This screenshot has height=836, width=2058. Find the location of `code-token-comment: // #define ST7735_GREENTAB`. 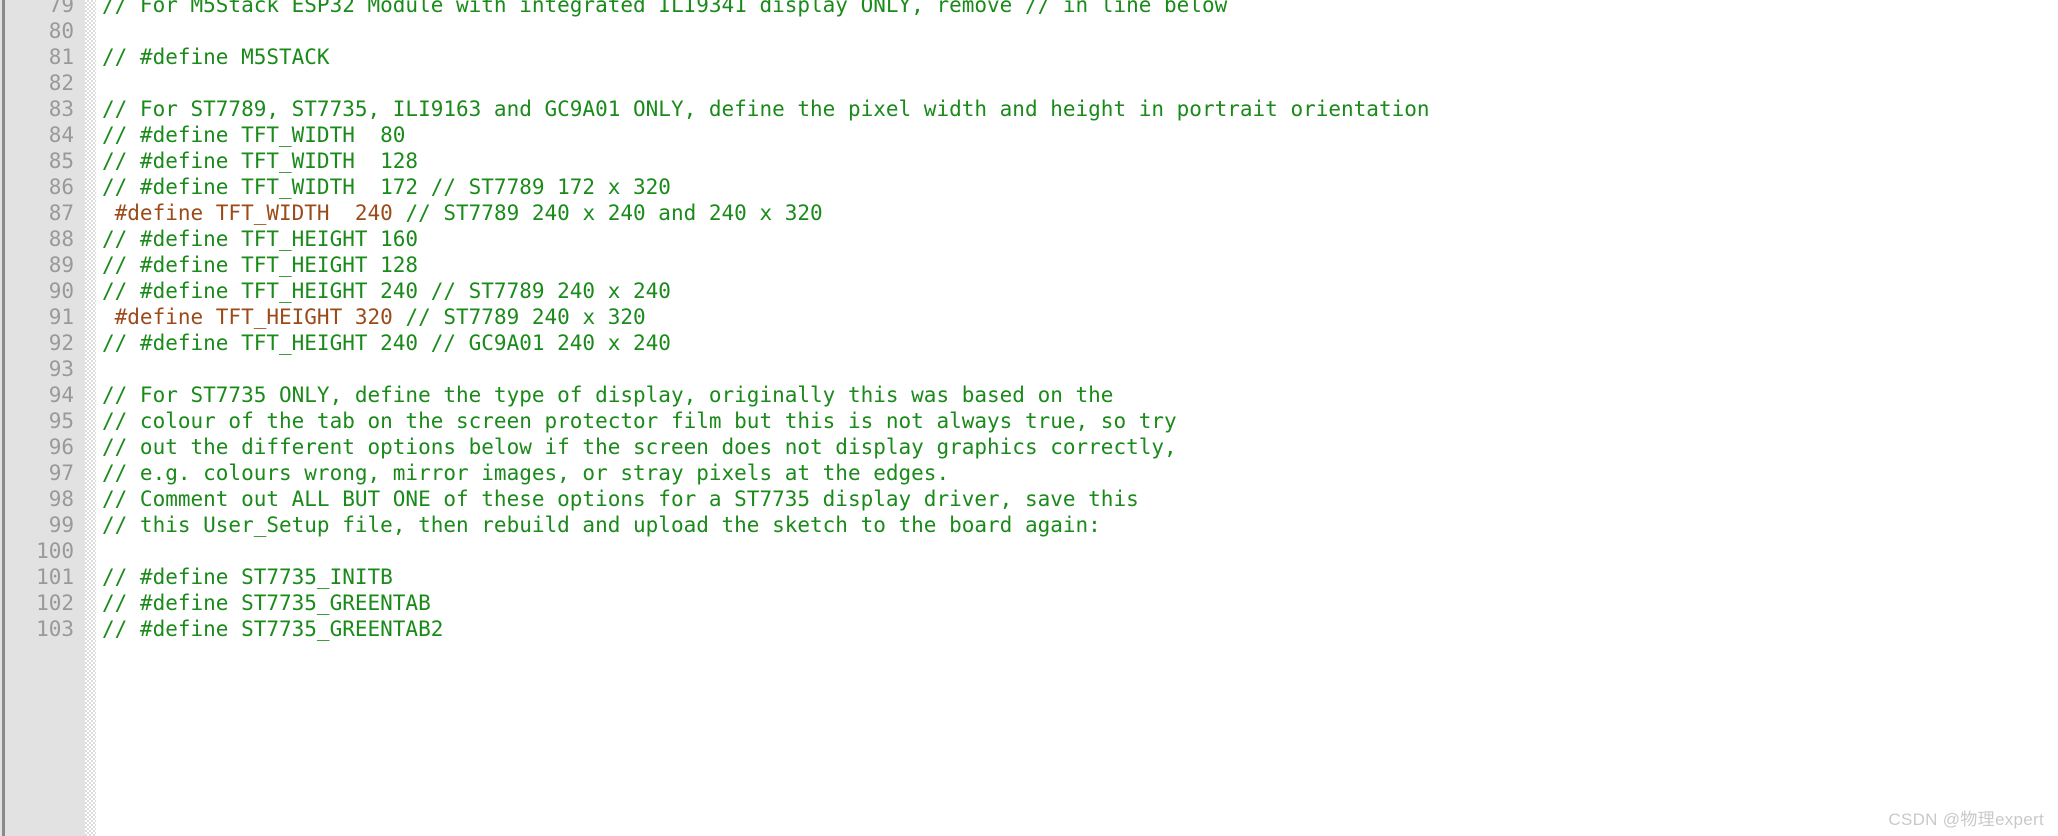

code-token-comment: // #define ST7735_GREENTAB is located at coordinates (266, 603).